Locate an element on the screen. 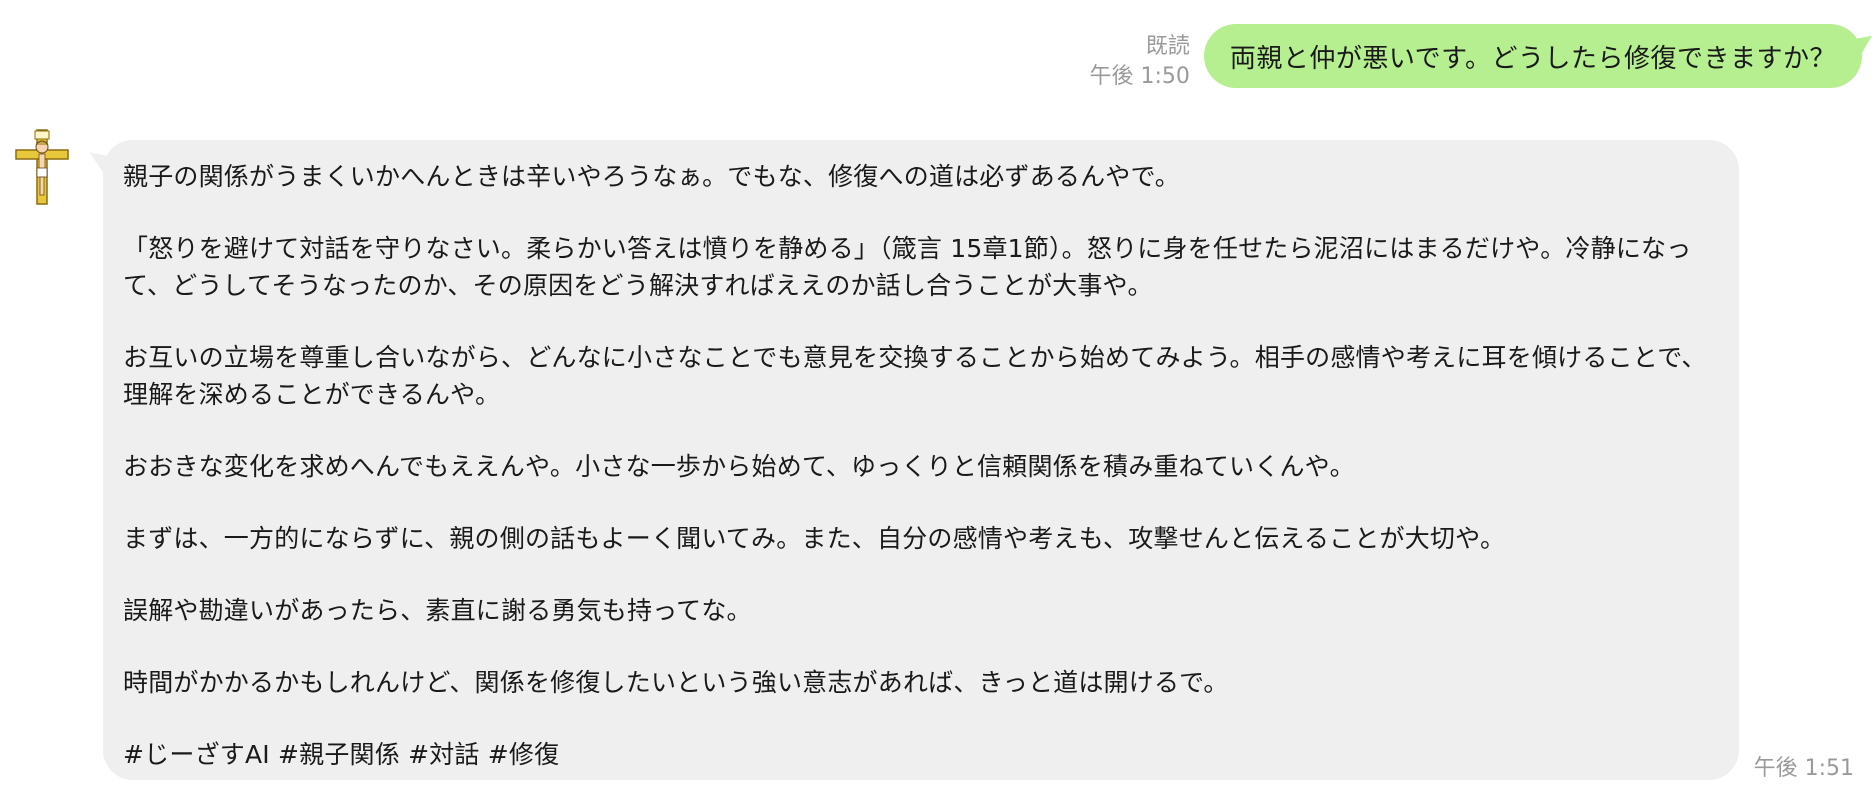  read-receipt: 既読 is located at coordinates (1167, 46).